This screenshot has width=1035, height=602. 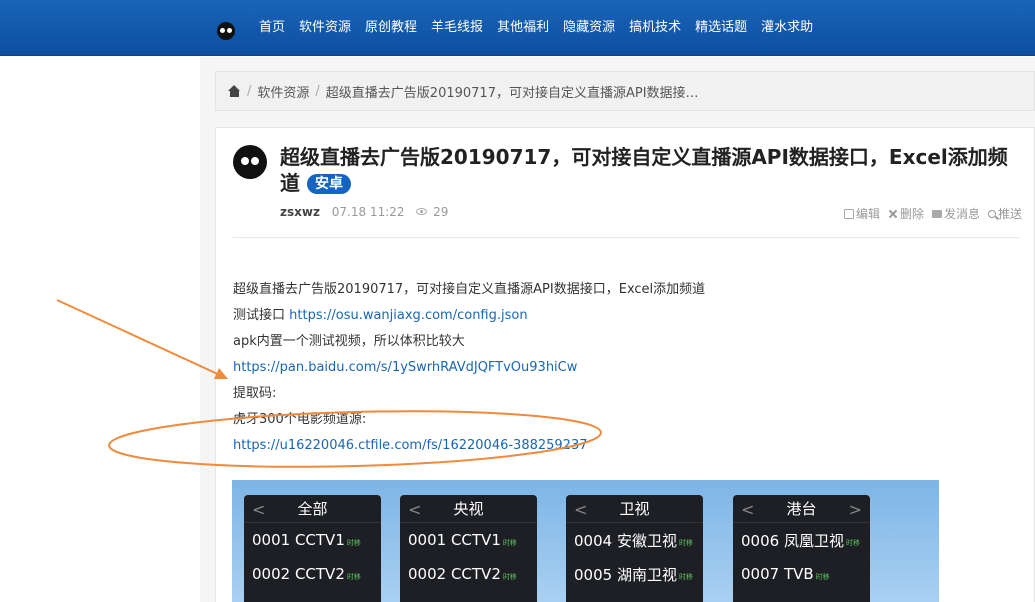 I want to click on channel-panel: < 港台 > 0006 凤凰卫视 时移 0007 TVB 时移, so click(x=801, y=548).